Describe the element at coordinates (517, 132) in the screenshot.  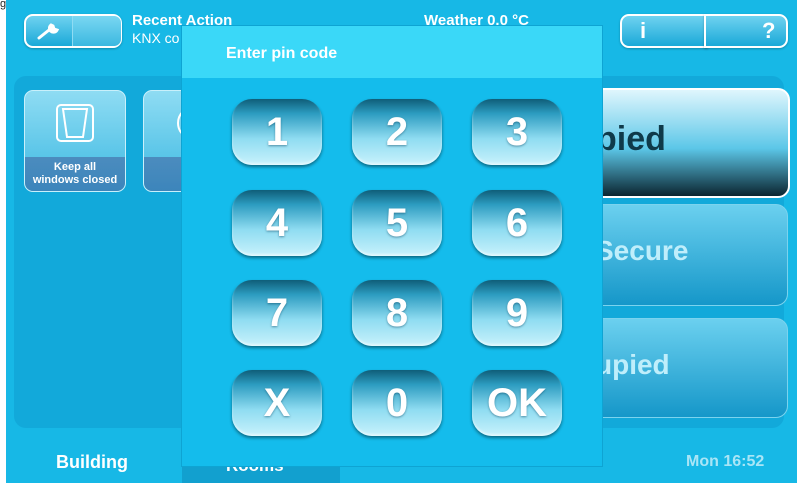
I see `key-3: 3` at that location.